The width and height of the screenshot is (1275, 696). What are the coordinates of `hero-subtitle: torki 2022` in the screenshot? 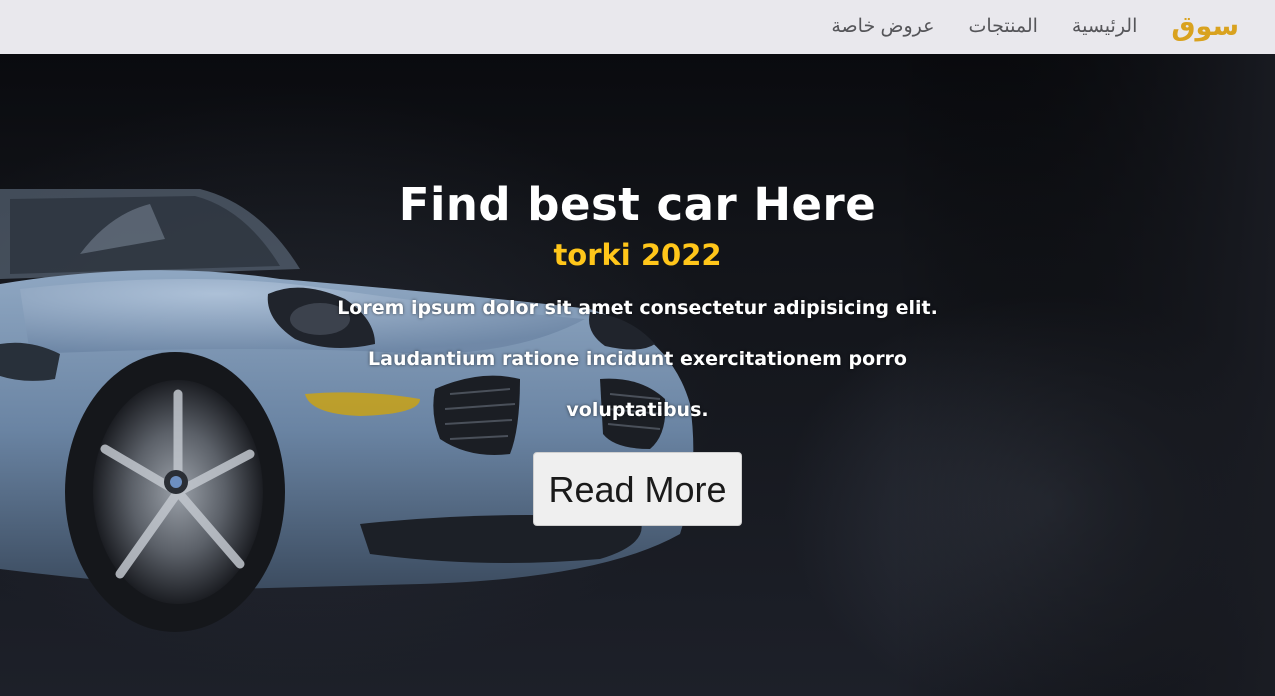 It's located at (637, 255).